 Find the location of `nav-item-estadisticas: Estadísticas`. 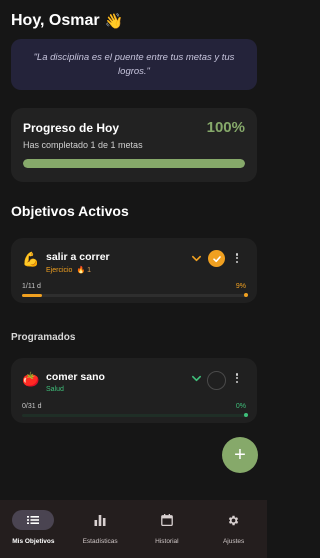

nav-item-estadisticas: Estadísticas is located at coordinates (100, 529).